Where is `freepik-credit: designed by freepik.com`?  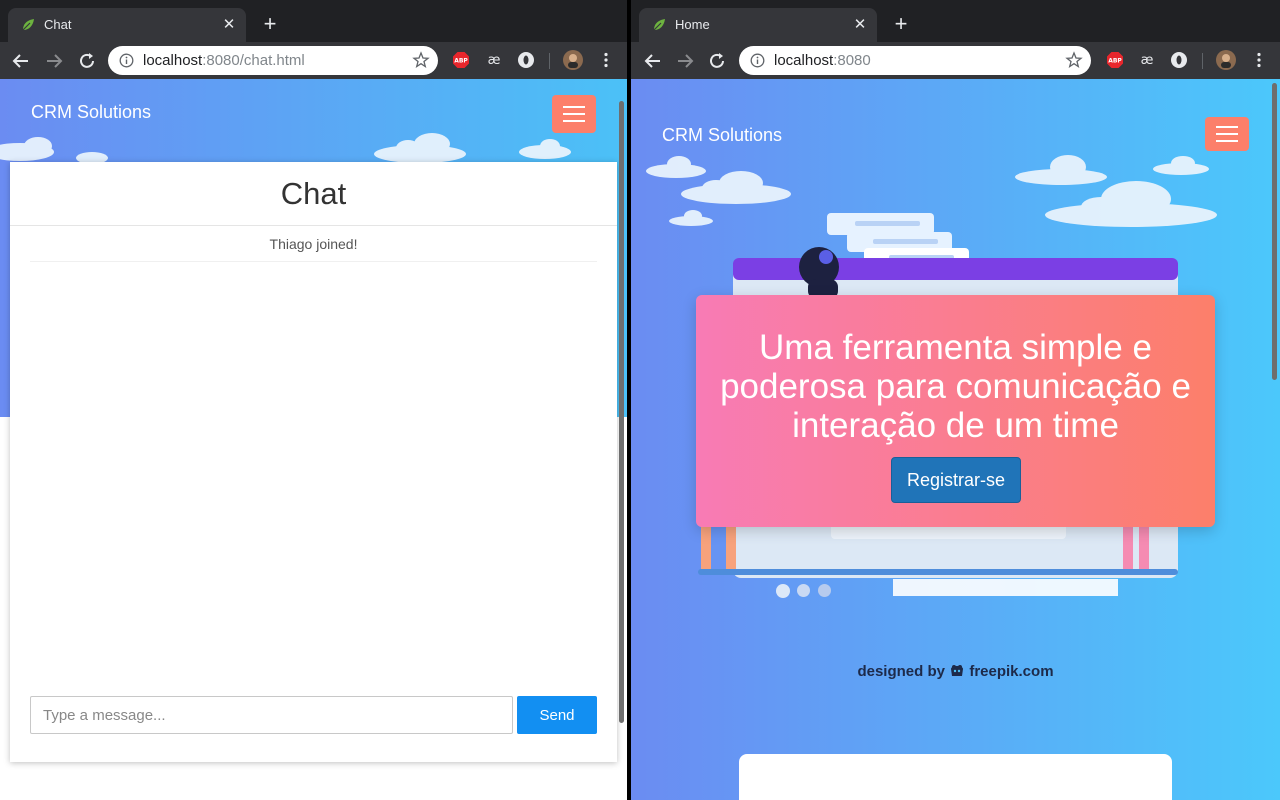
freepik-credit: designed by freepik.com is located at coordinates (955, 671).